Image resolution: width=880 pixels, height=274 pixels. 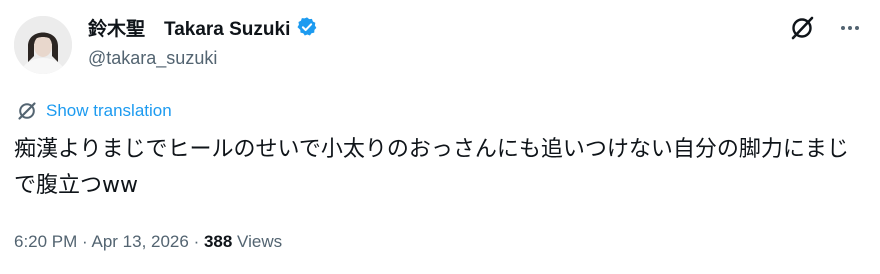 I want to click on views-label: Views, so click(x=257, y=241).